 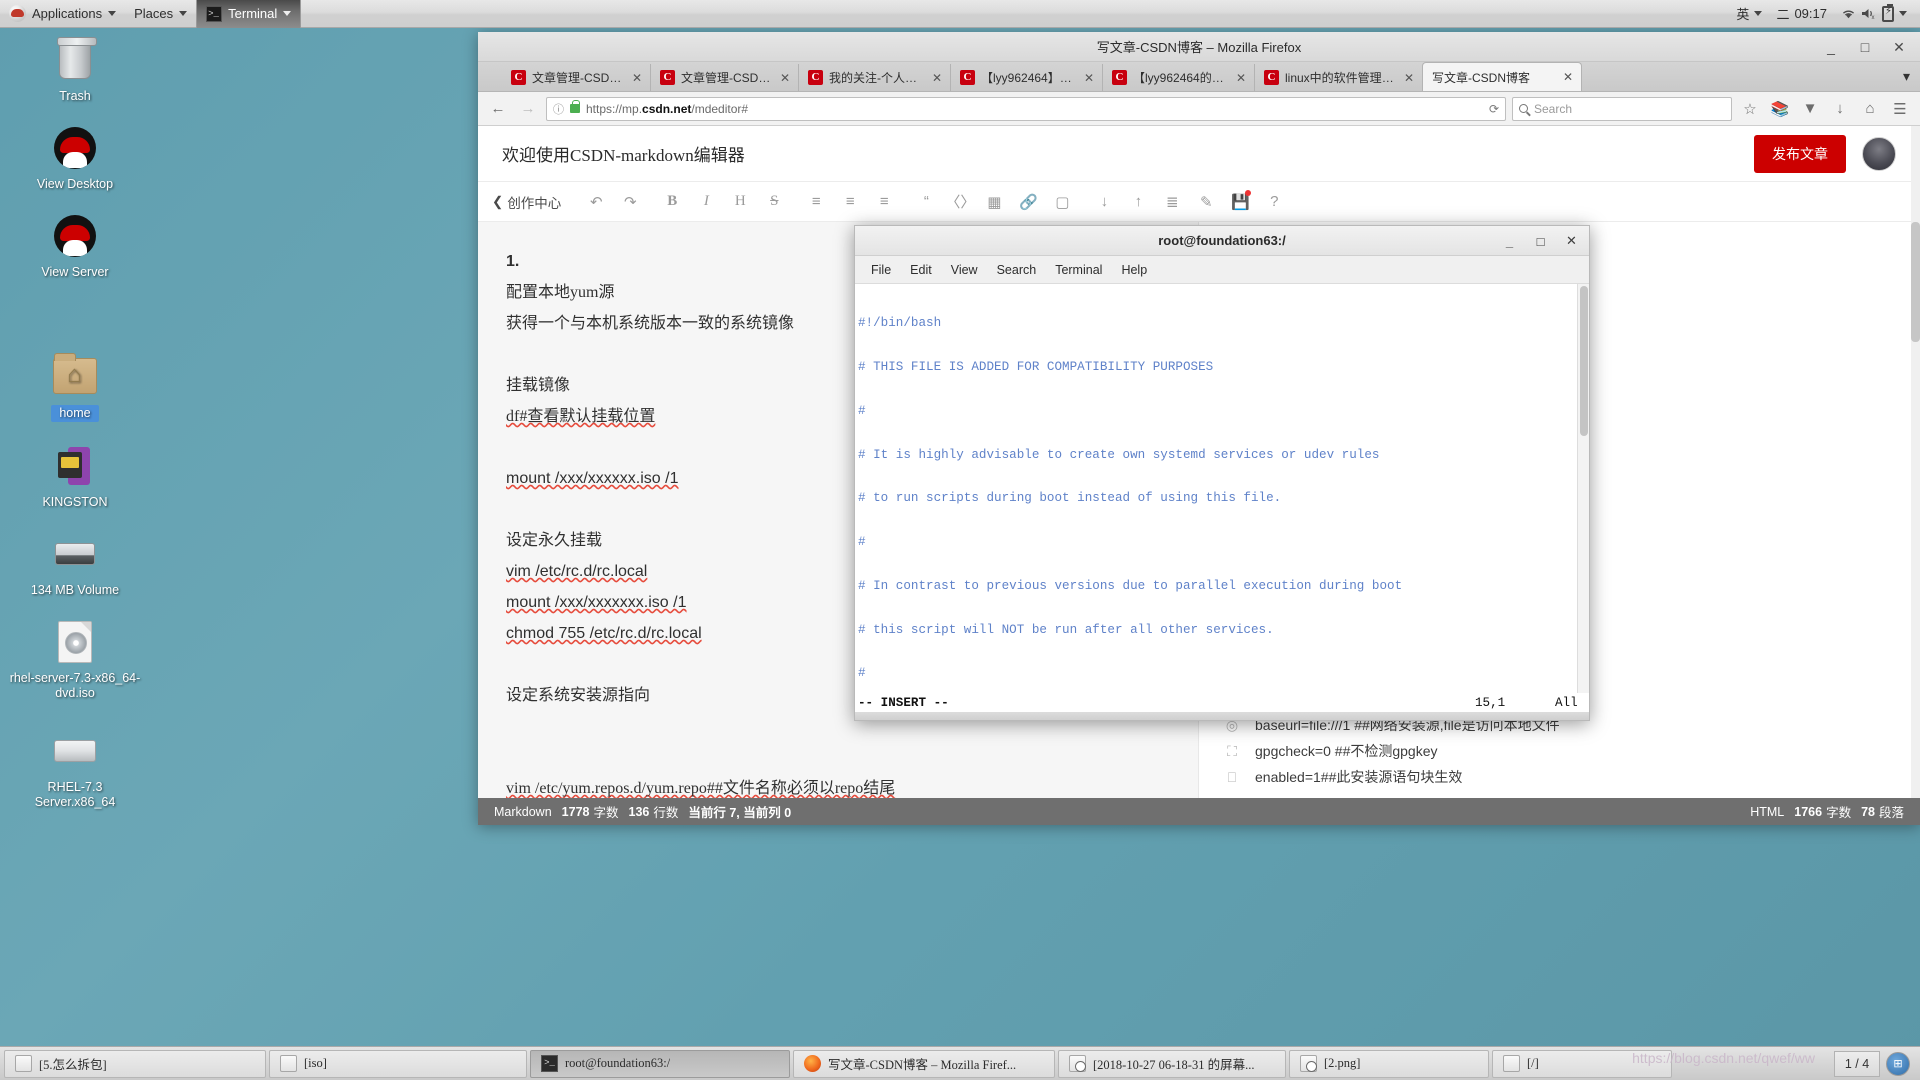 What do you see at coordinates (1232, 777) in the screenshot?
I see `monitor-icon: ⎕` at bounding box center [1232, 777].